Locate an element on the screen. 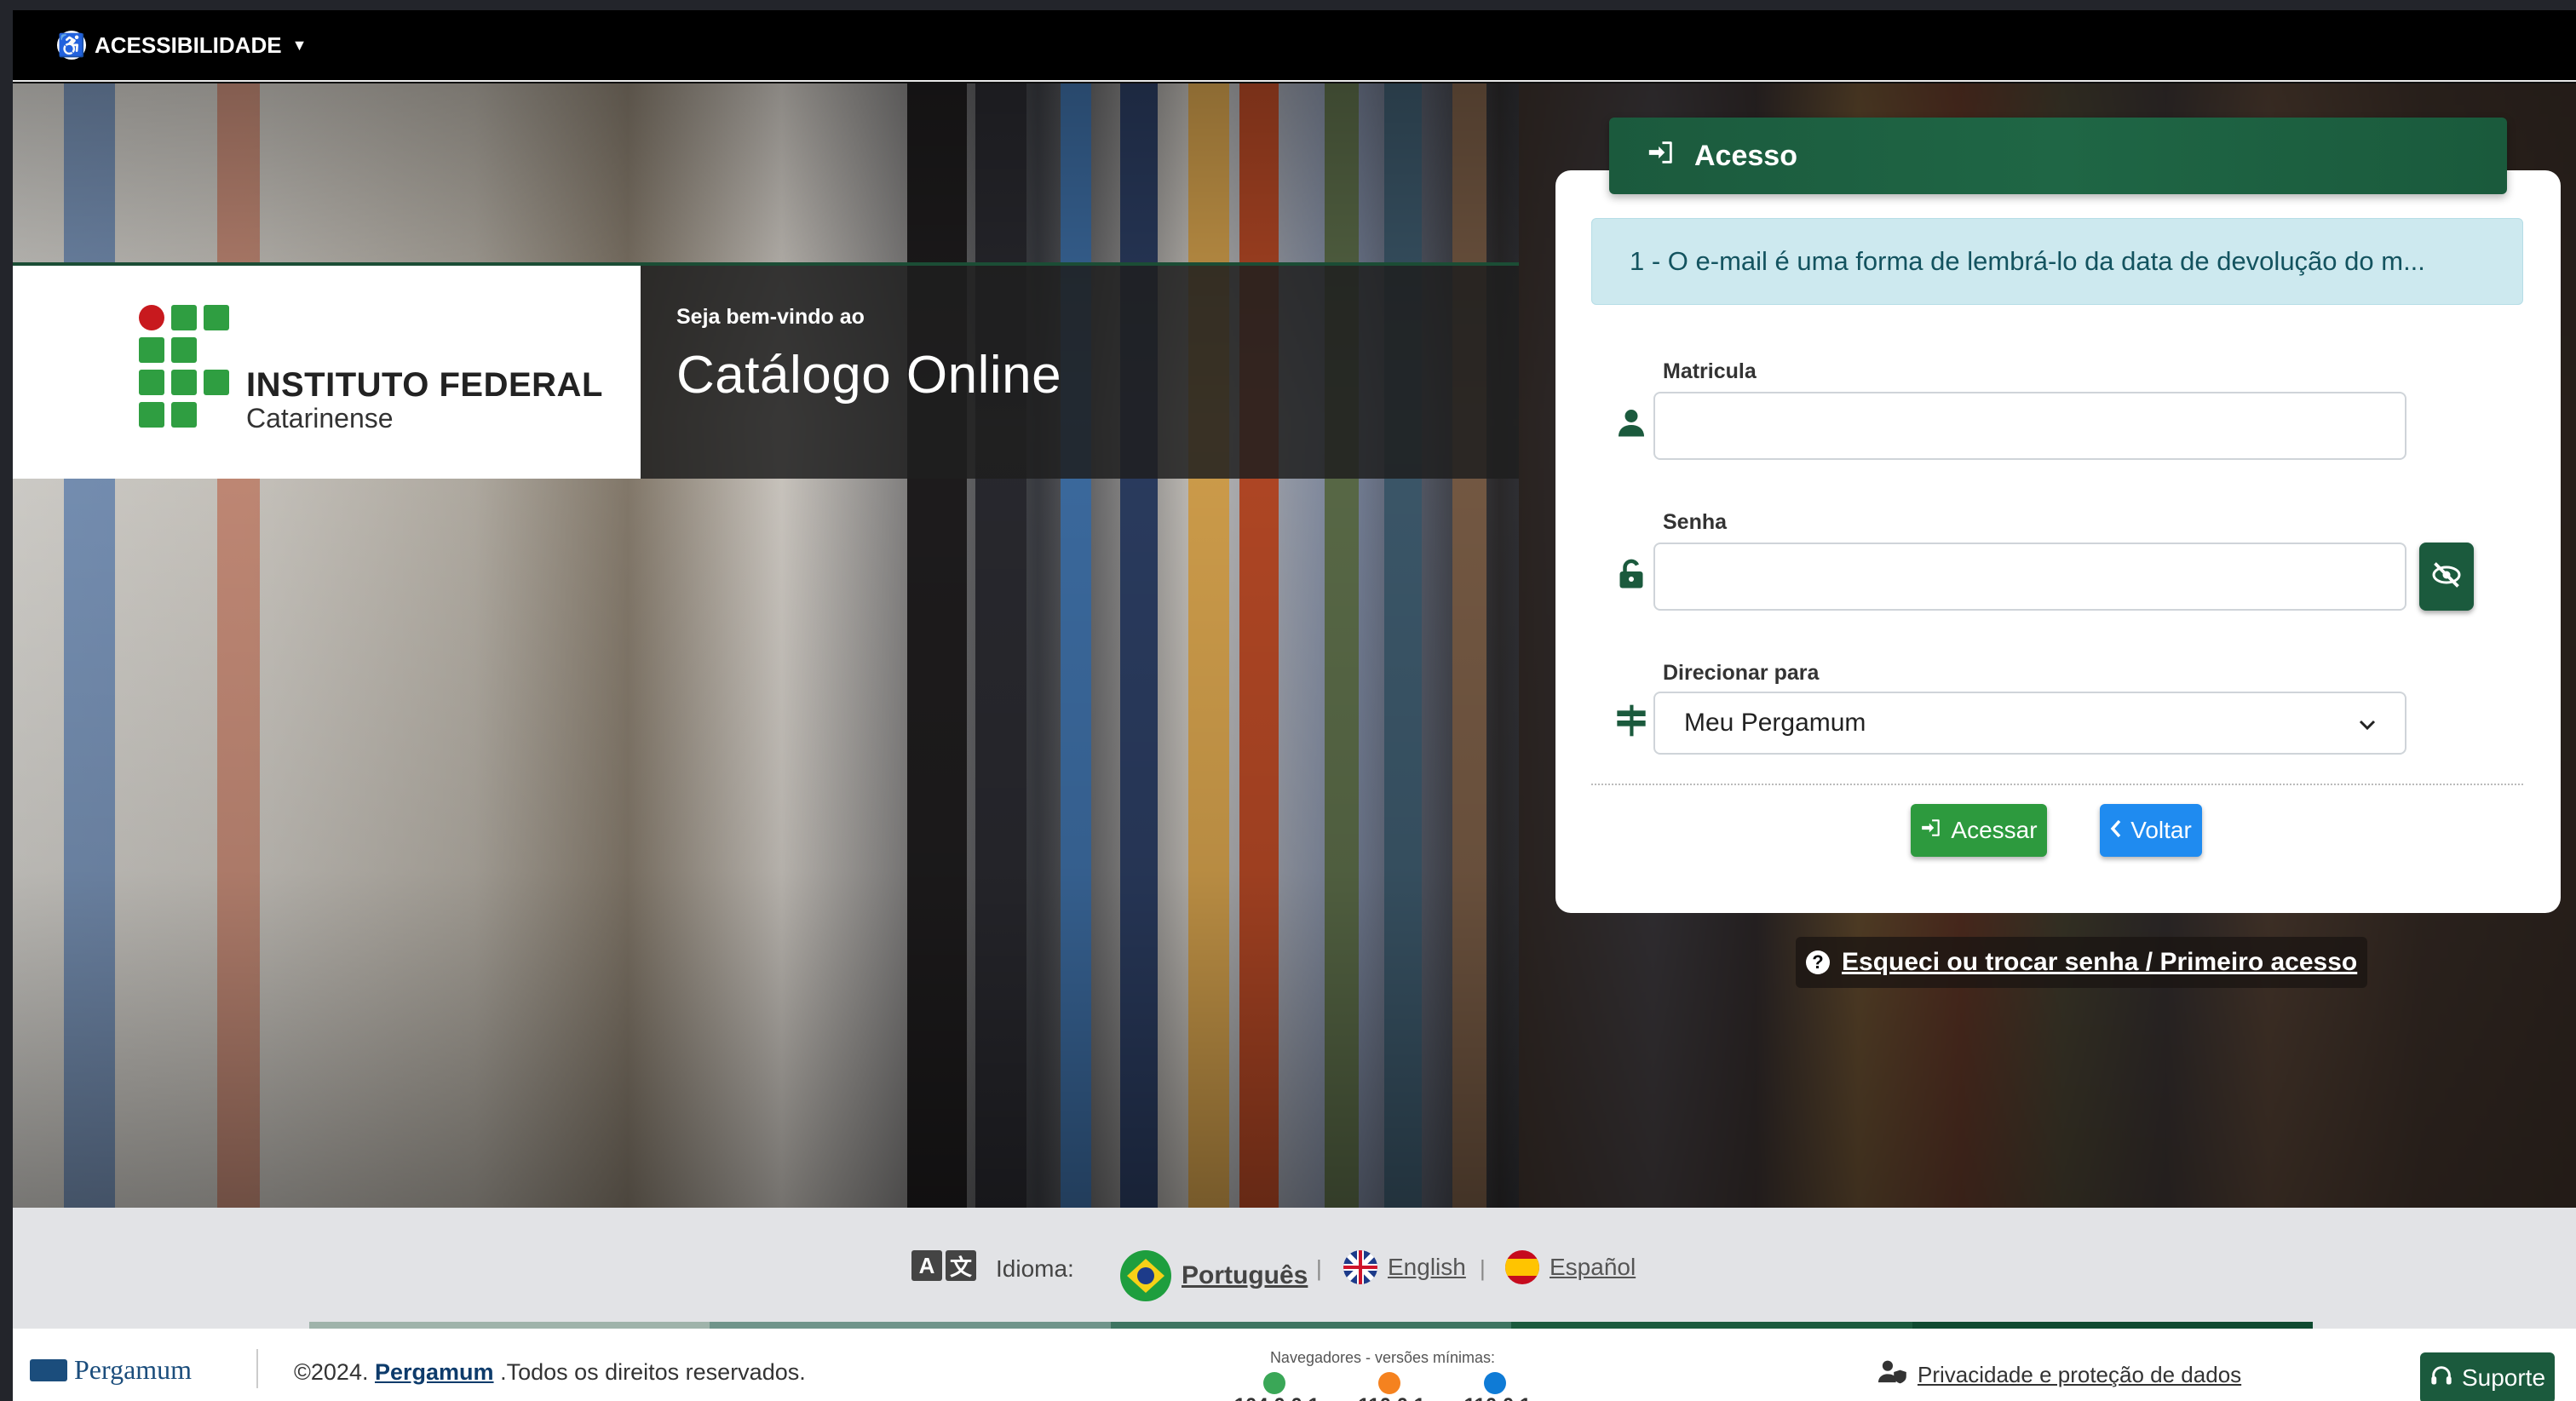 The height and width of the screenshot is (1401, 2576). senha-input is located at coordinates (2029, 577).